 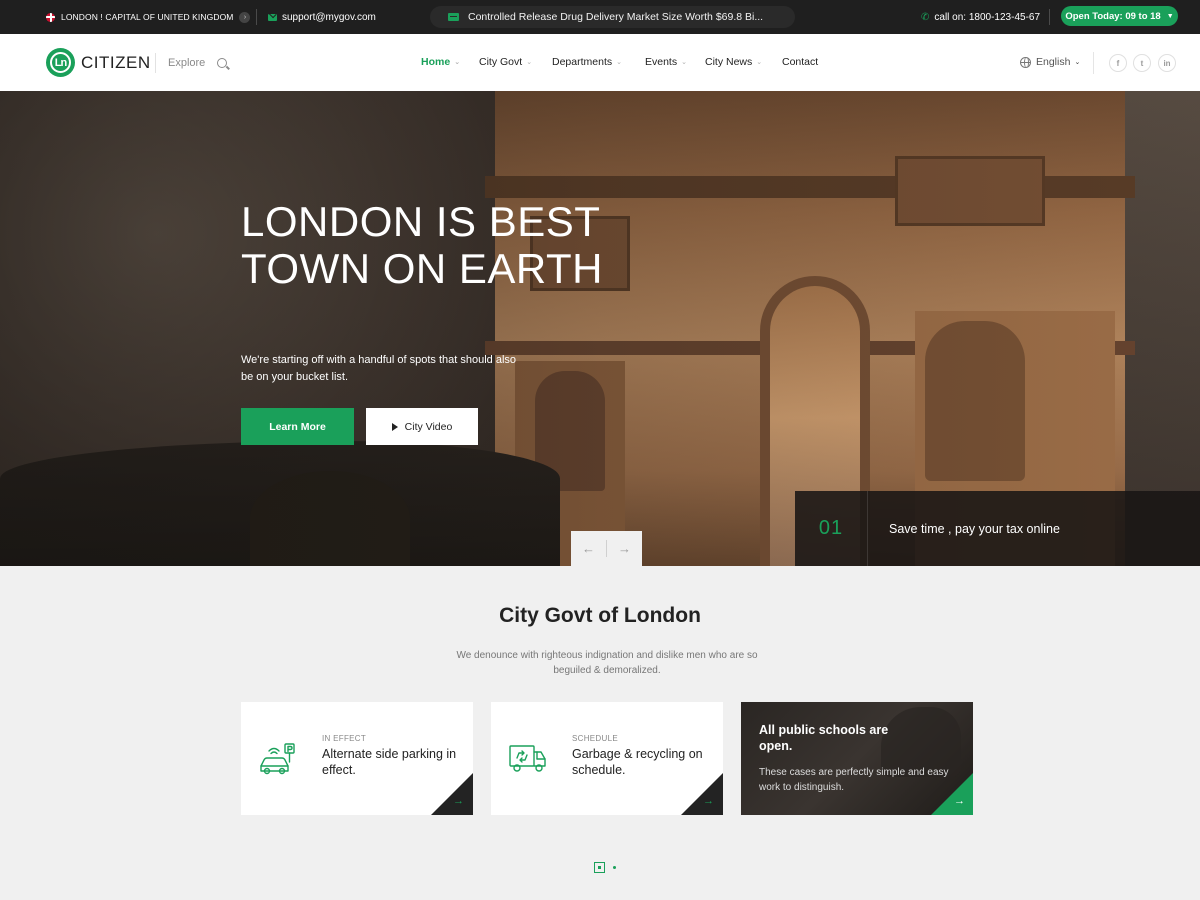 What do you see at coordinates (527, 758) in the screenshot?
I see `recycling-truck-icon` at bounding box center [527, 758].